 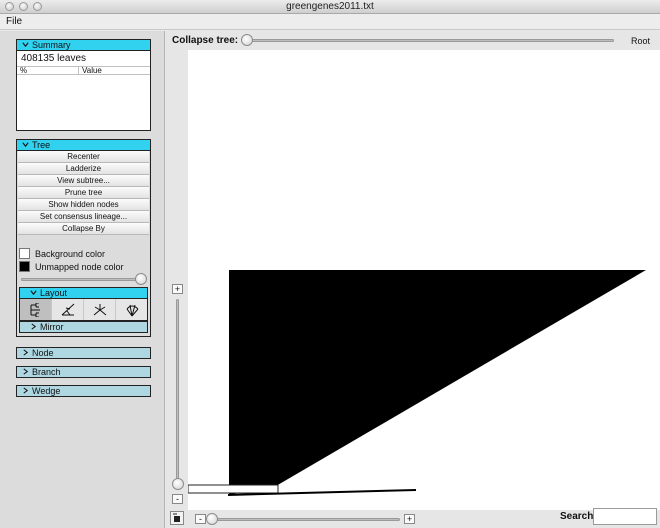 I want to click on zoom-out-vertical-button: -, so click(x=177, y=499).